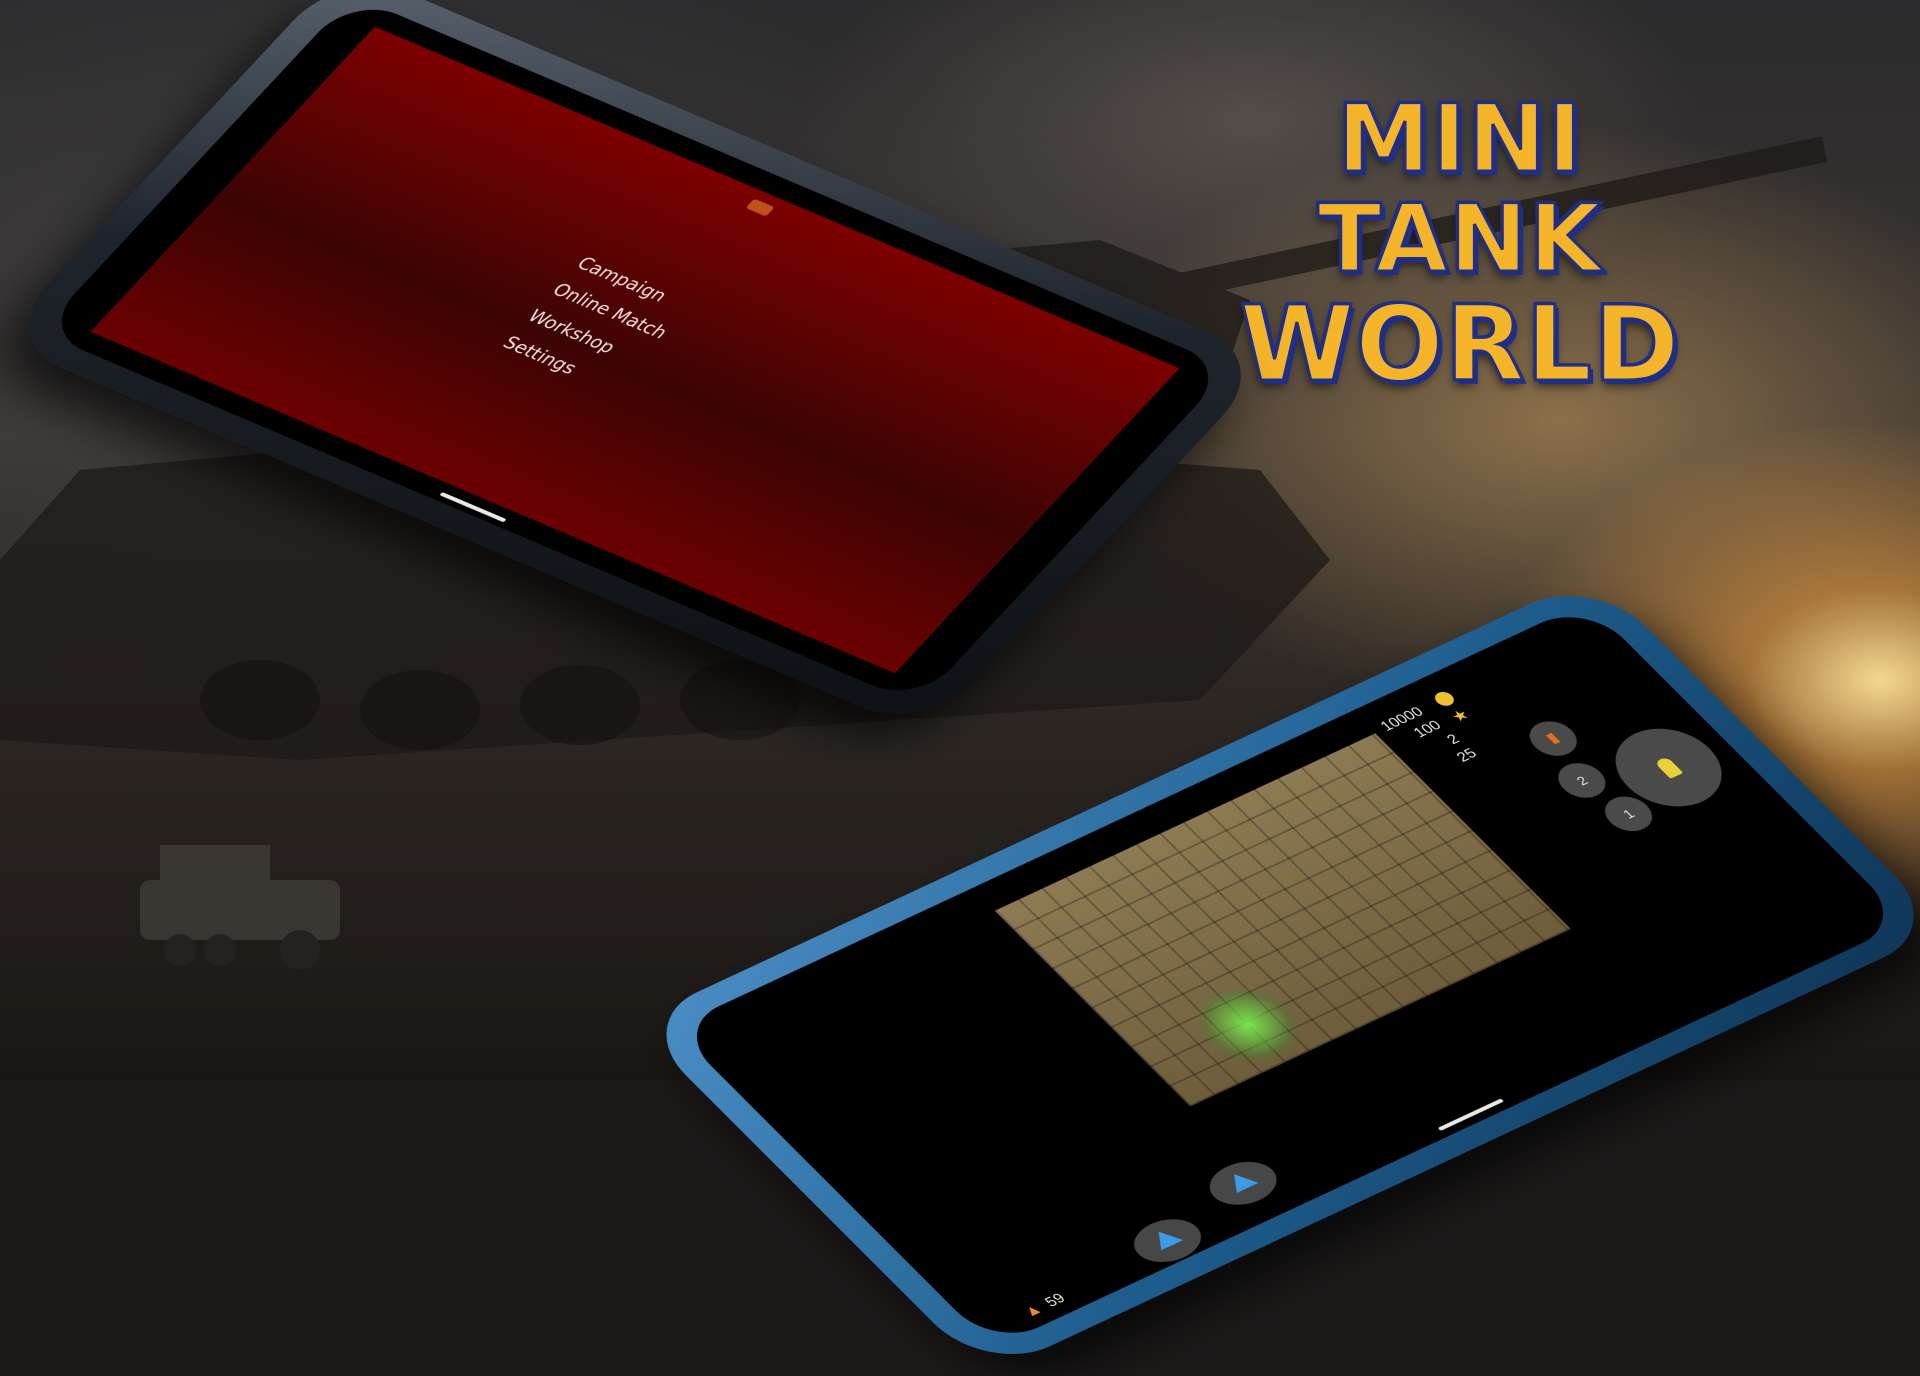  Describe the element at coordinates (1628, 814) in the screenshot. I see `special-count: 1` at that location.